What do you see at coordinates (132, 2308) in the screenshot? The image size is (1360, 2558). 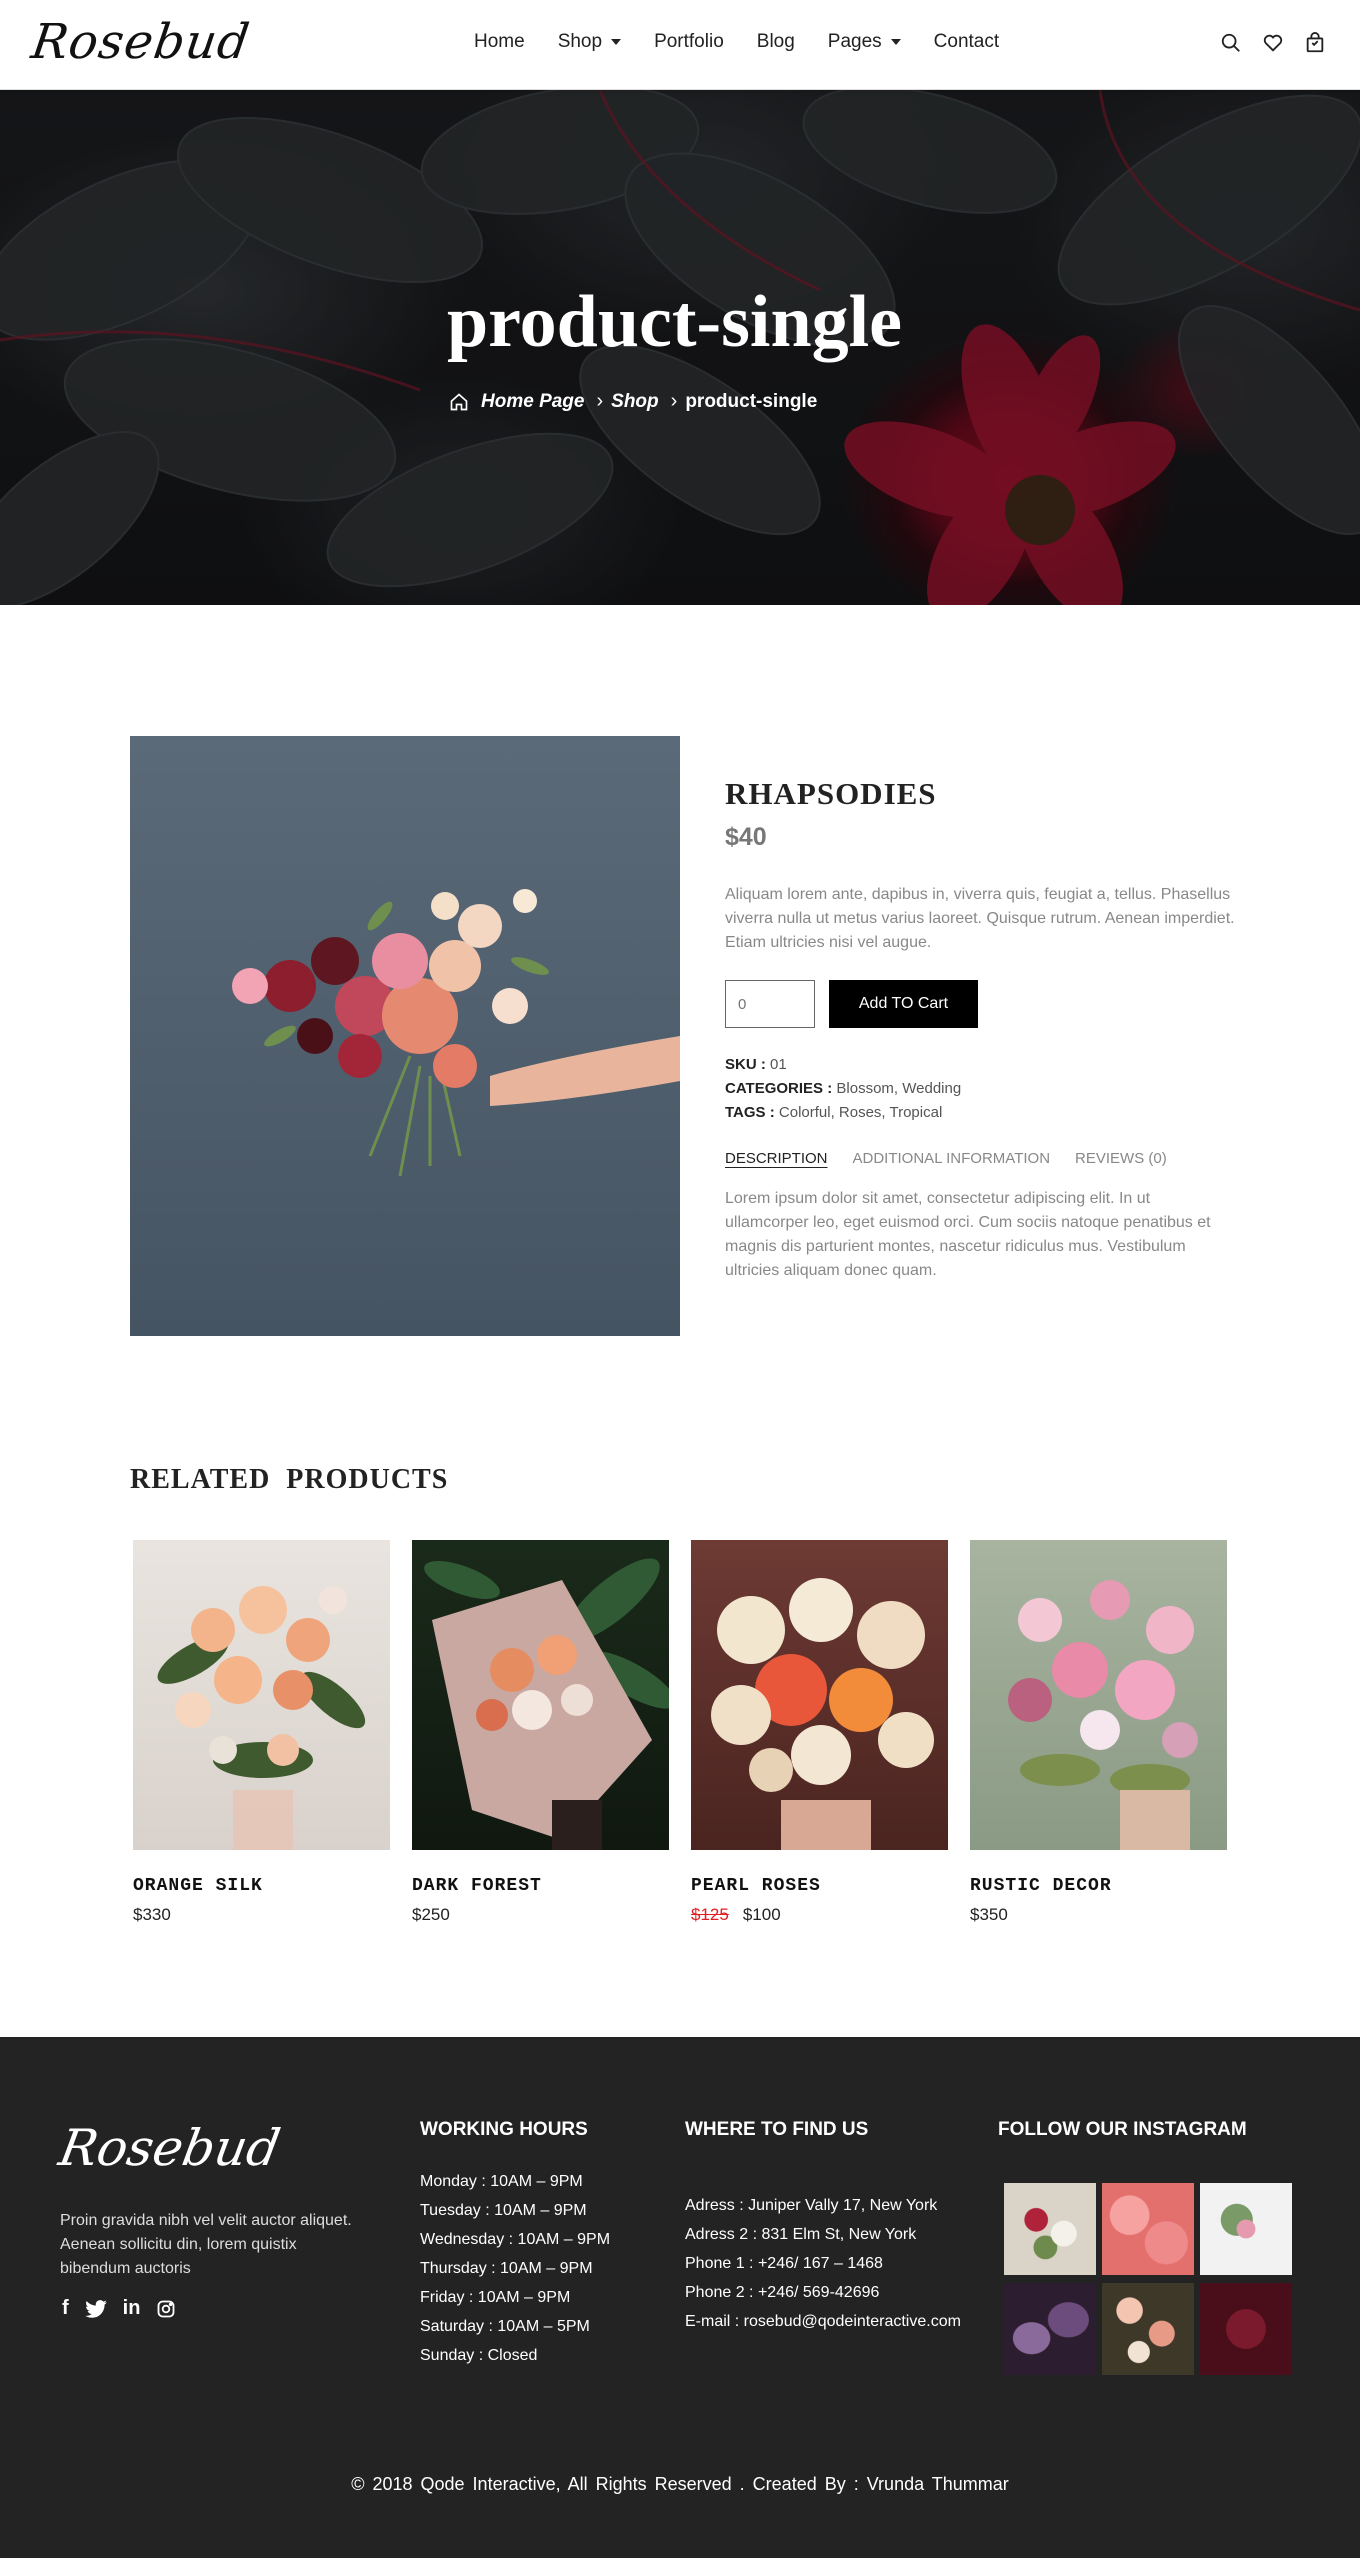 I see `linkedin-icon: in` at bounding box center [132, 2308].